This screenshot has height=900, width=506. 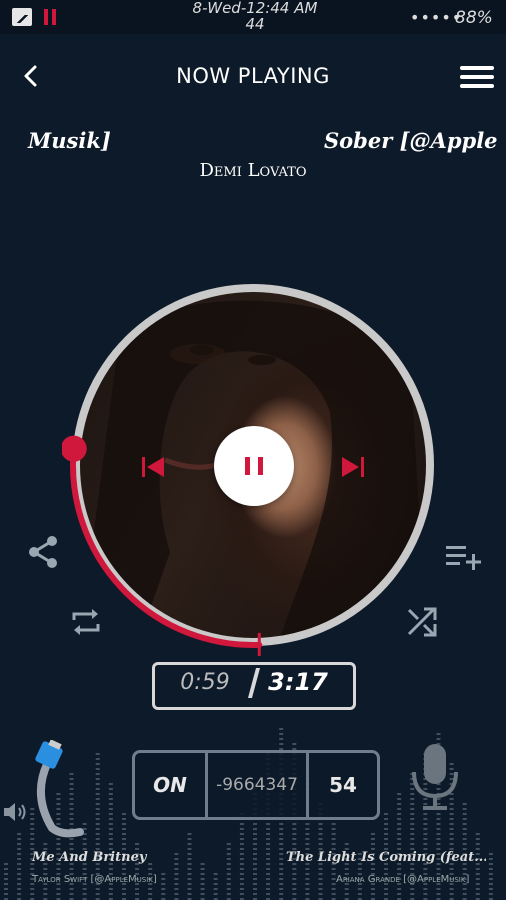 What do you see at coordinates (43, 552) in the screenshot?
I see `share-icon` at bounding box center [43, 552].